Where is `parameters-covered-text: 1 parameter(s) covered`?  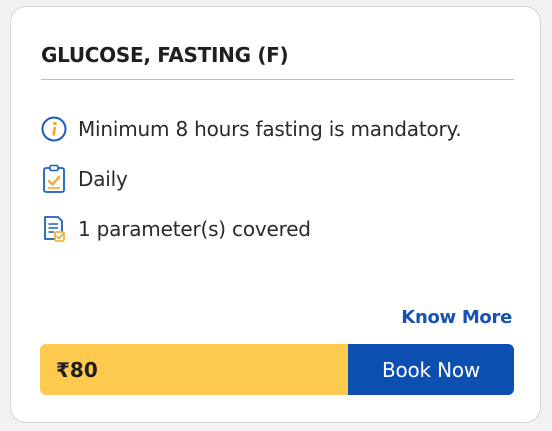
parameters-covered-text: 1 parameter(s) covered is located at coordinates (194, 229).